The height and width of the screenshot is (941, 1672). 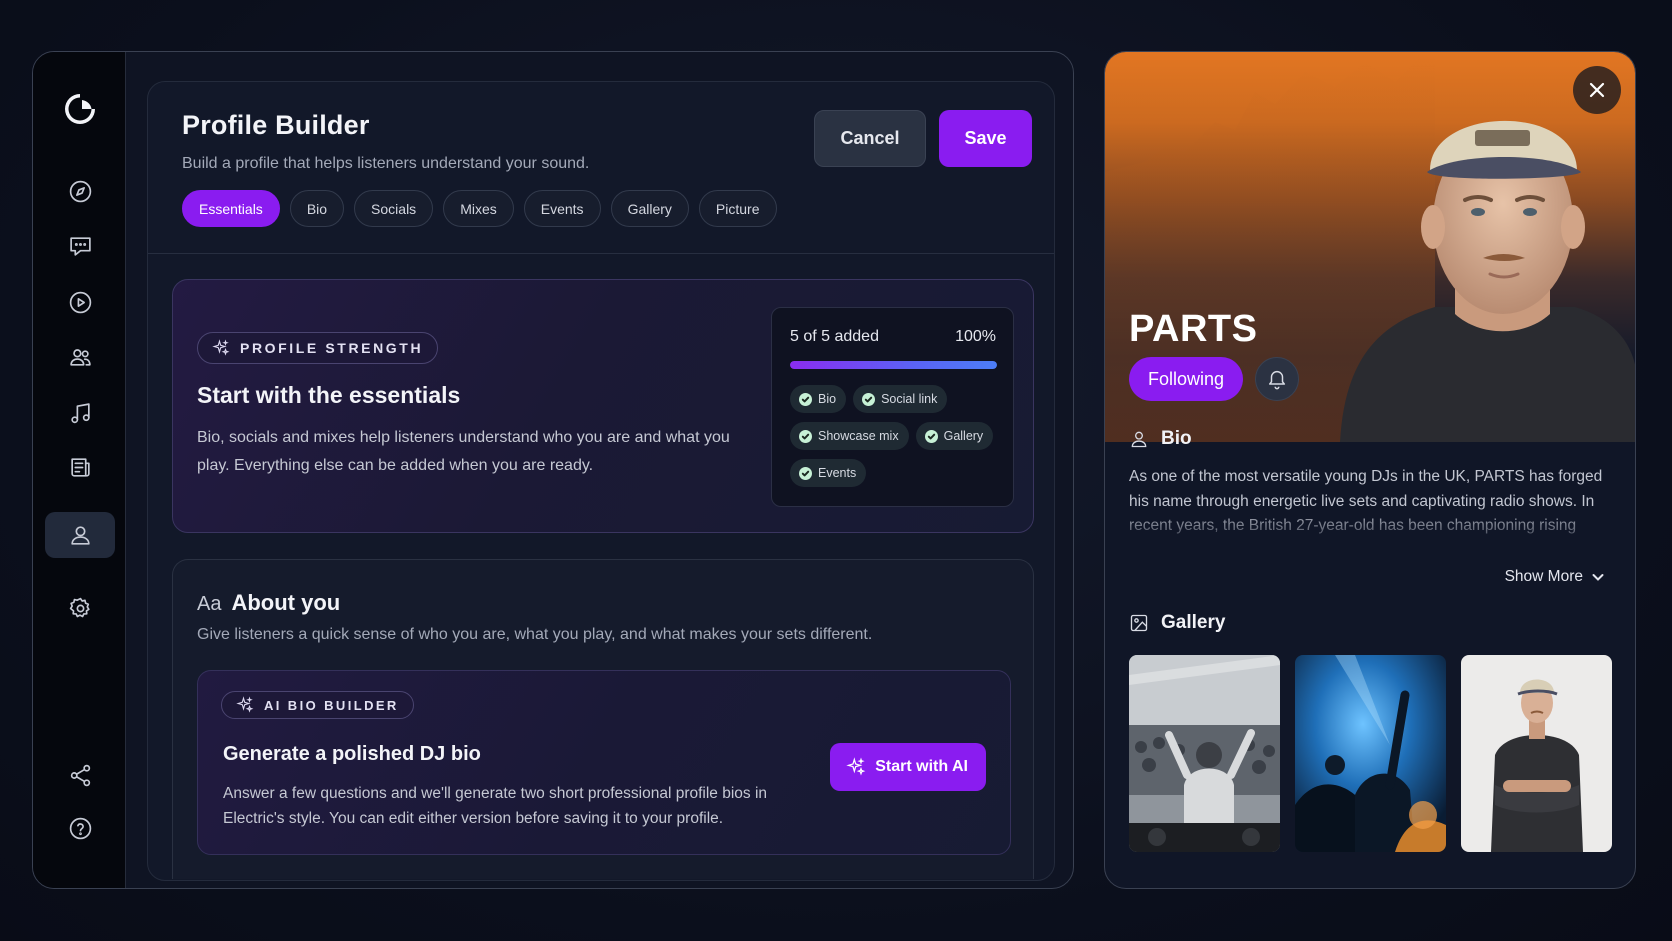 I want to click on bio-heading: Bio, so click(x=1160, y=439).